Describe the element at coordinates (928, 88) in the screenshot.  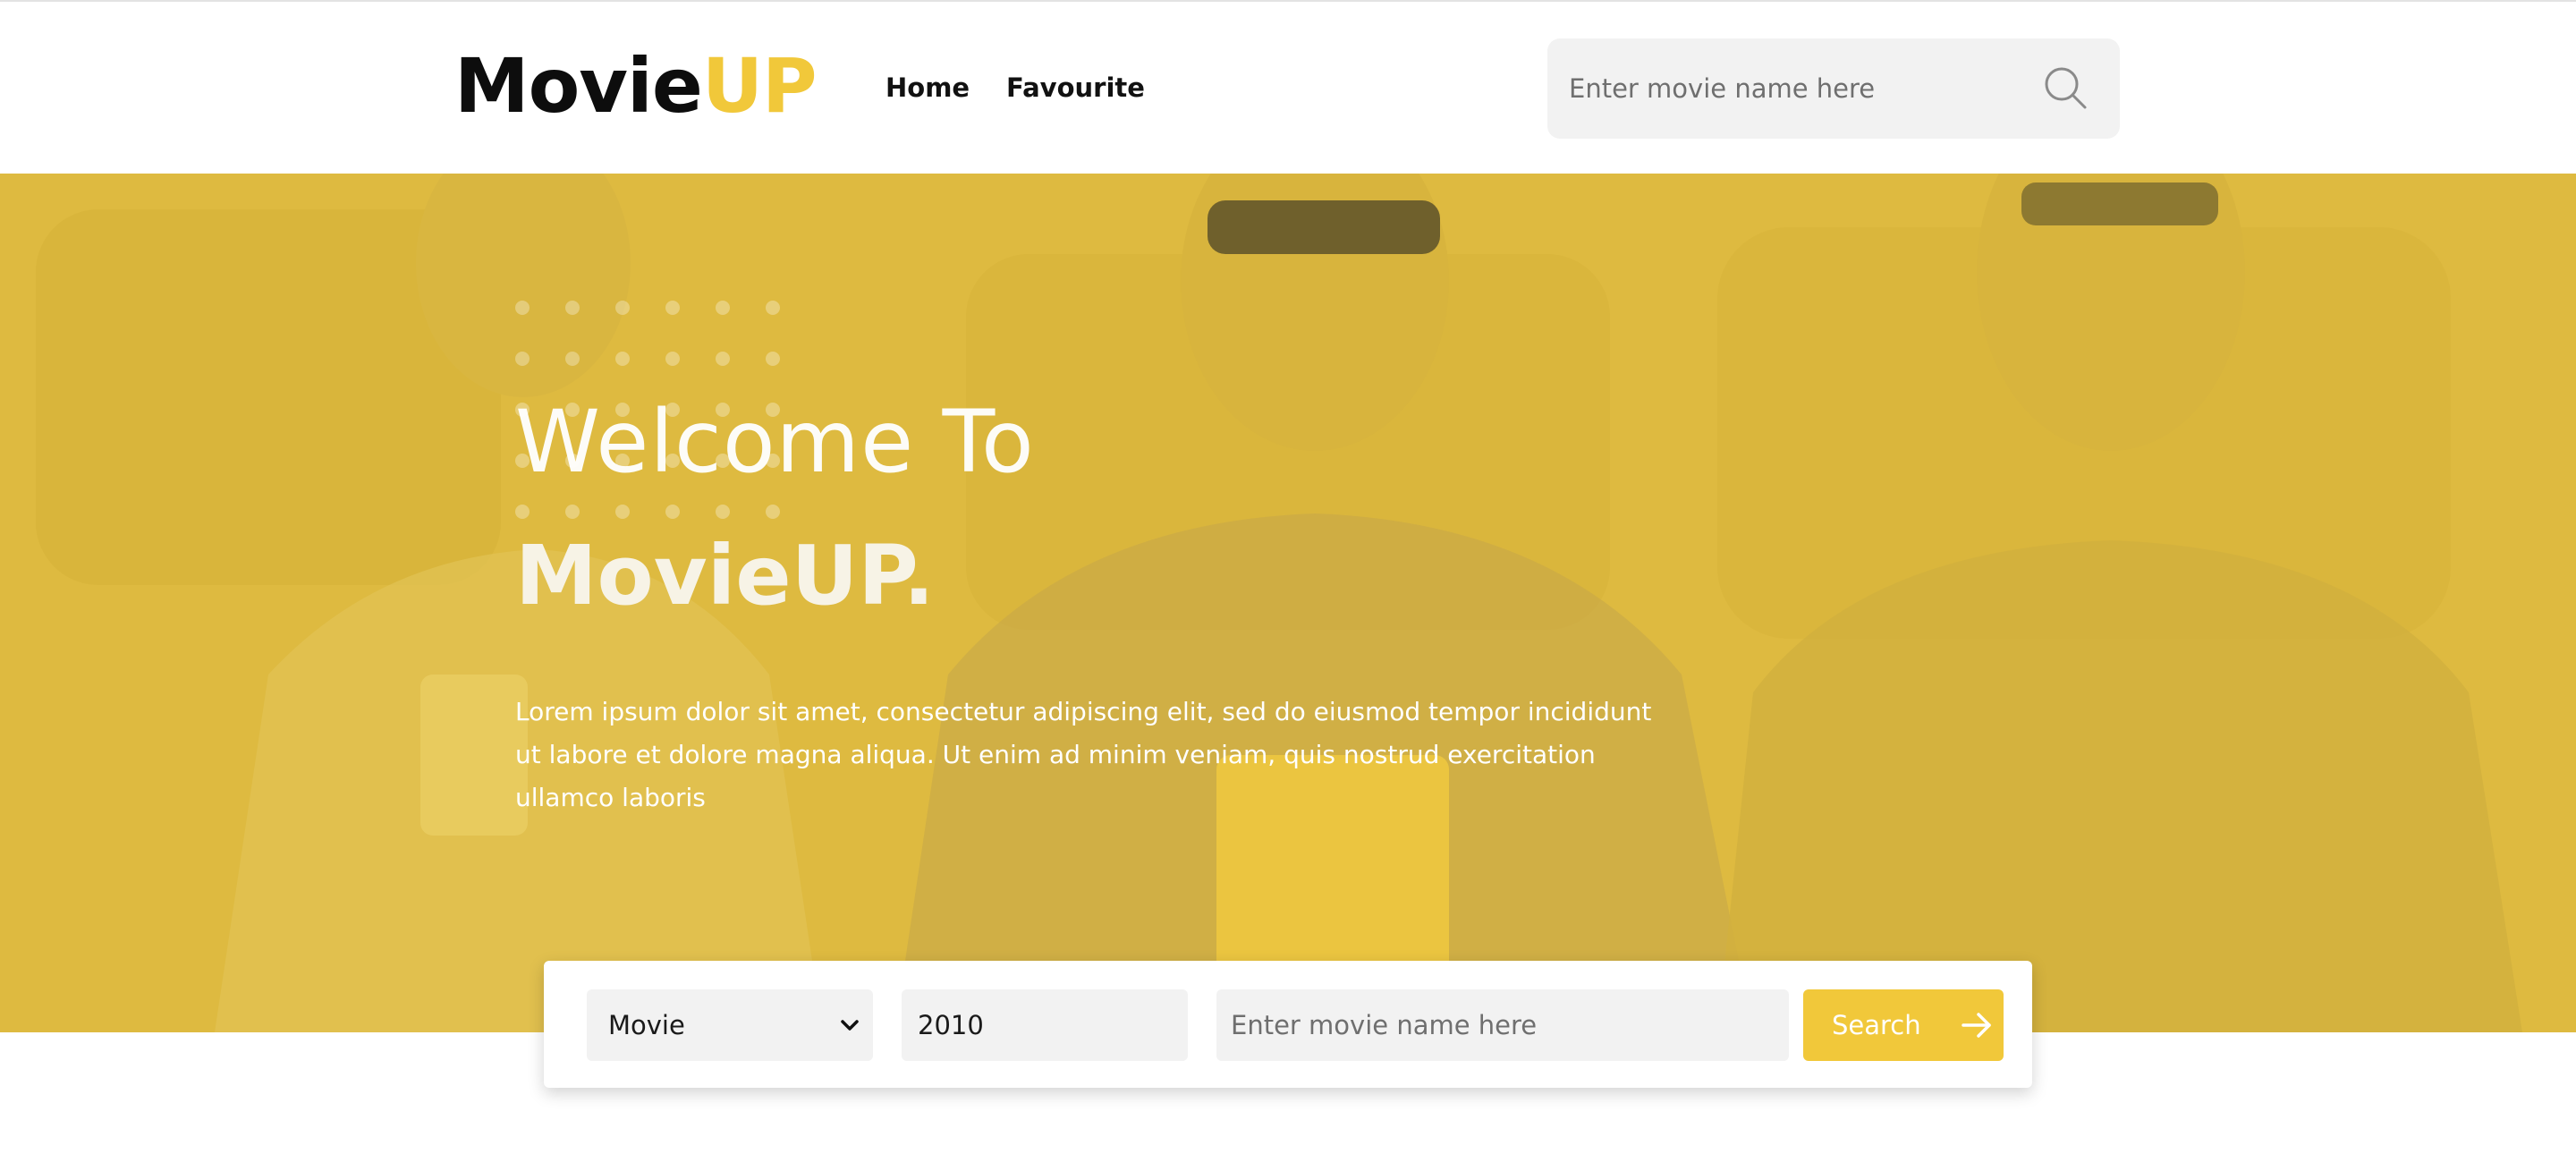
I see `nav-home-link: Home` at that location.